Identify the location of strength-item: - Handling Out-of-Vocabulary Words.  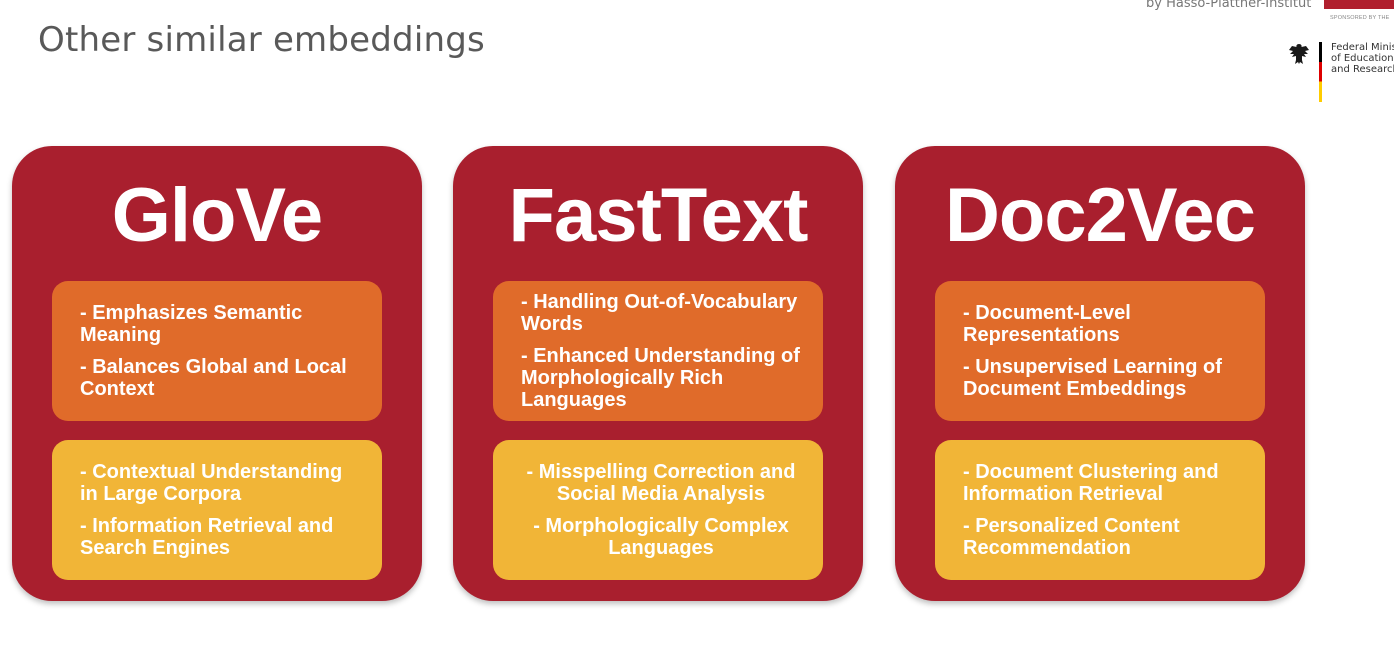
(659, 313).